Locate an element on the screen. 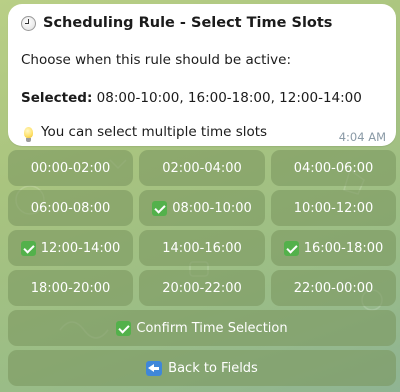  time-slot-button: 02:00-04:00 is located at coordinates (202, 168).